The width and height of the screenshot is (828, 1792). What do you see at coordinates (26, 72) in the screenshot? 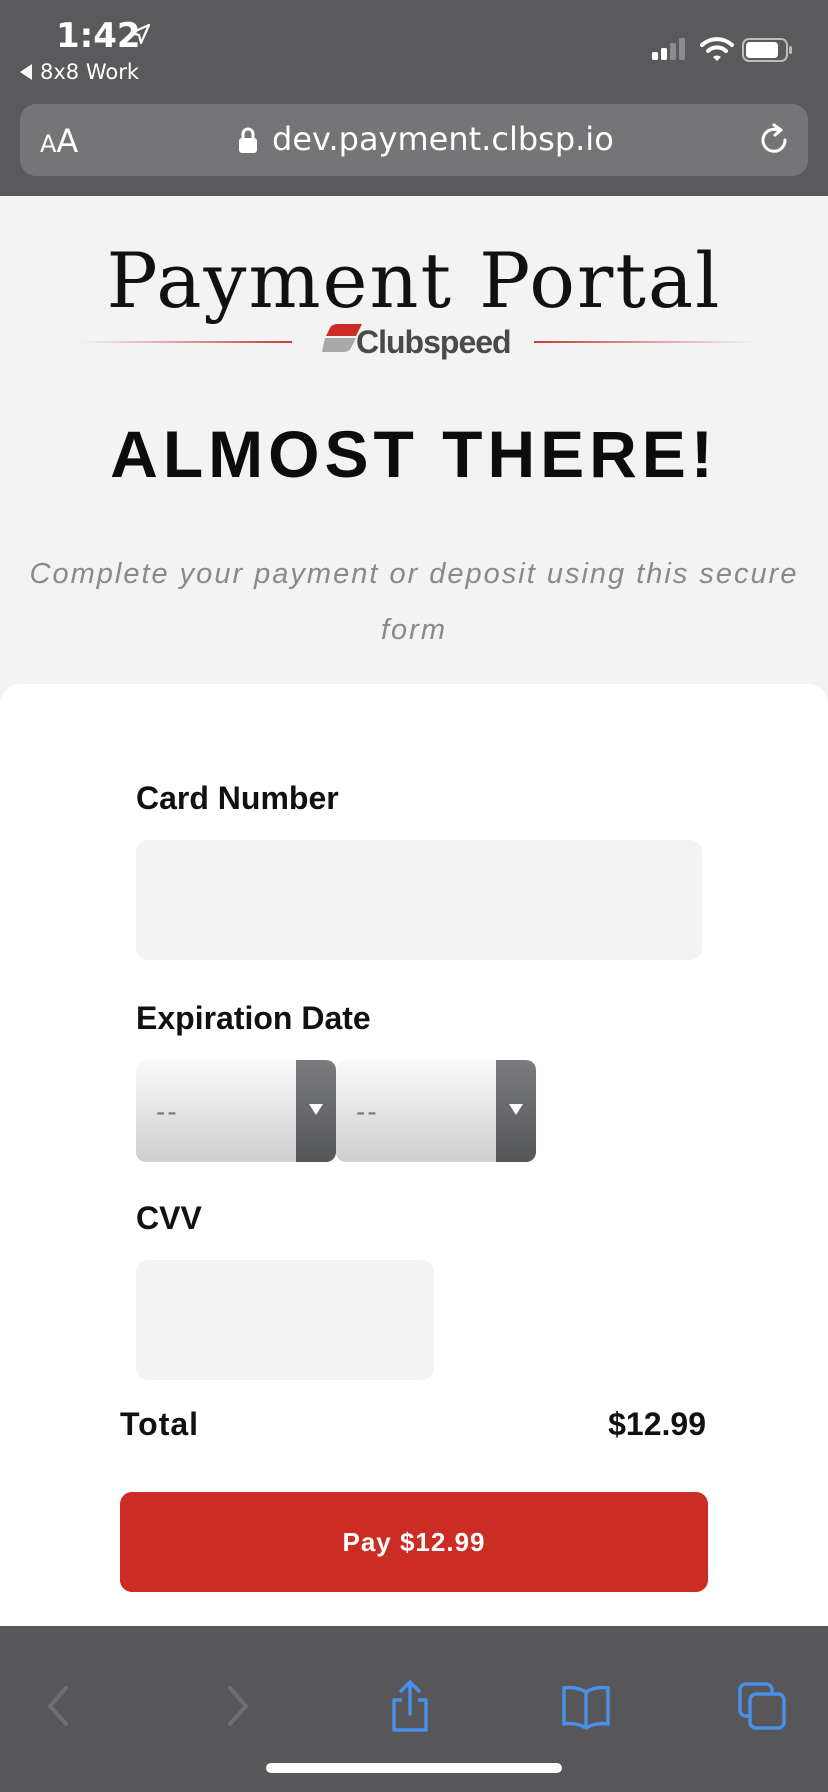
I see `back-triangle-icon` at bounding box center [26, 72].